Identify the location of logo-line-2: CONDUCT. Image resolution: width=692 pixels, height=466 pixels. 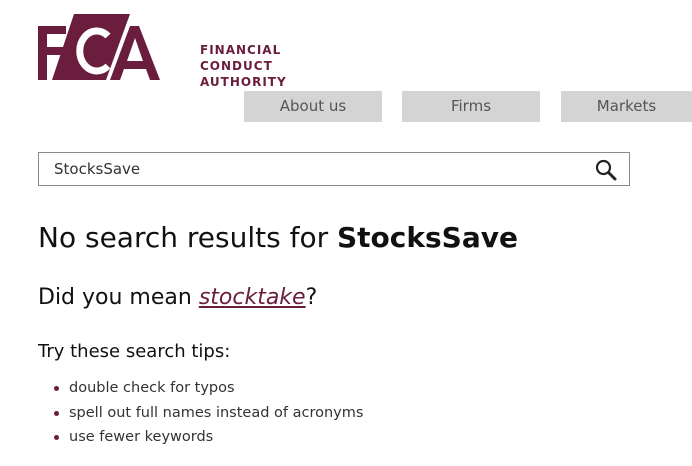
(236, 66).